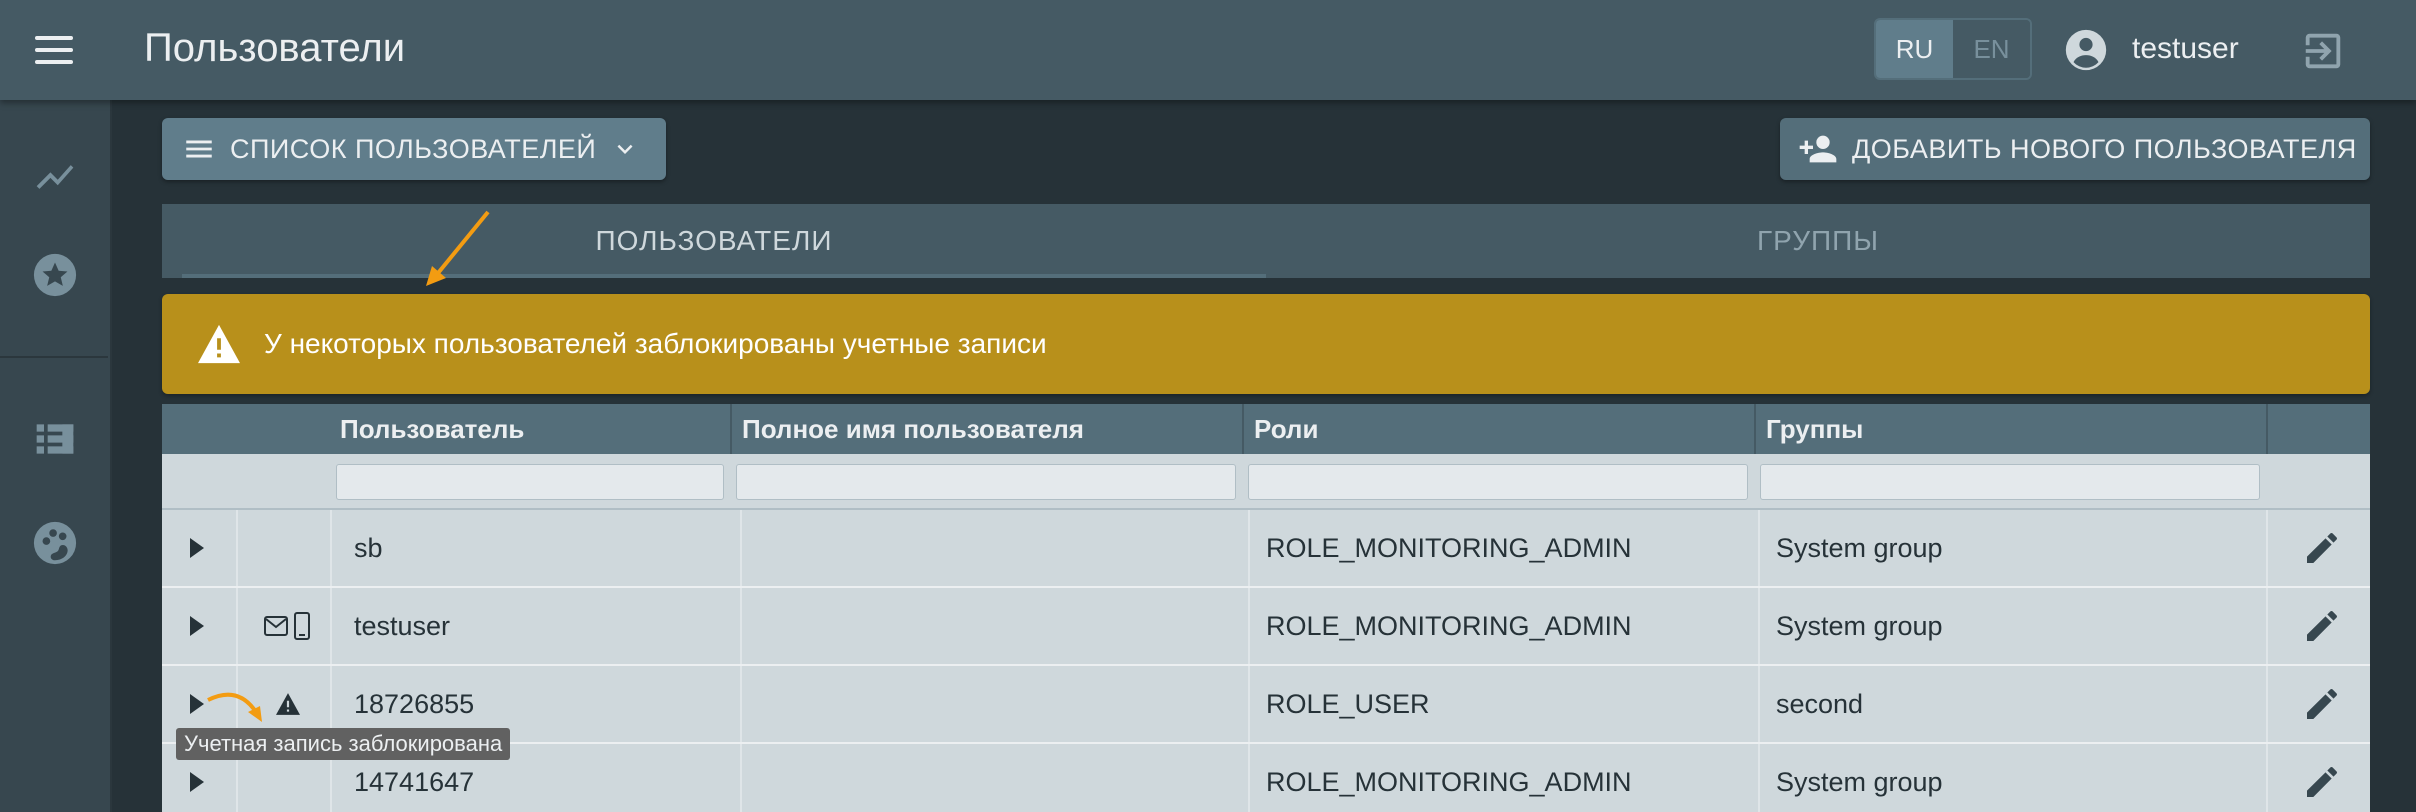 Image resolution: width=2416 pixels, height=812 pixels. I want to click on top-app-bar: Пользователи RU EN testuser, so click(1208, 50).